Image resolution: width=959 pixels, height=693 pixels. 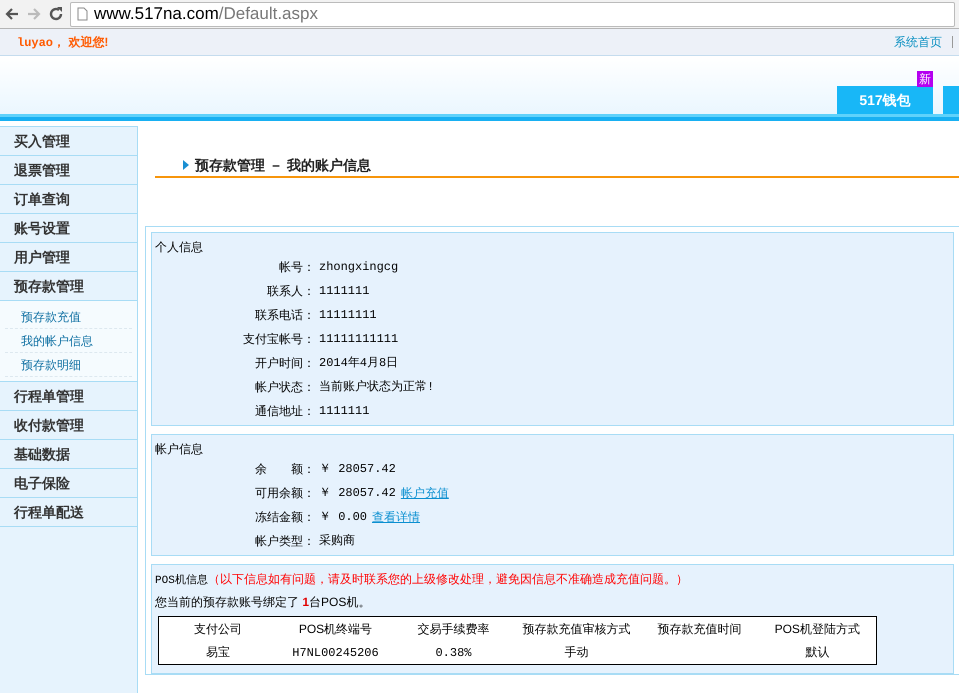 I want to click on table-cell: 0.38%, so click(x=453, y=653).